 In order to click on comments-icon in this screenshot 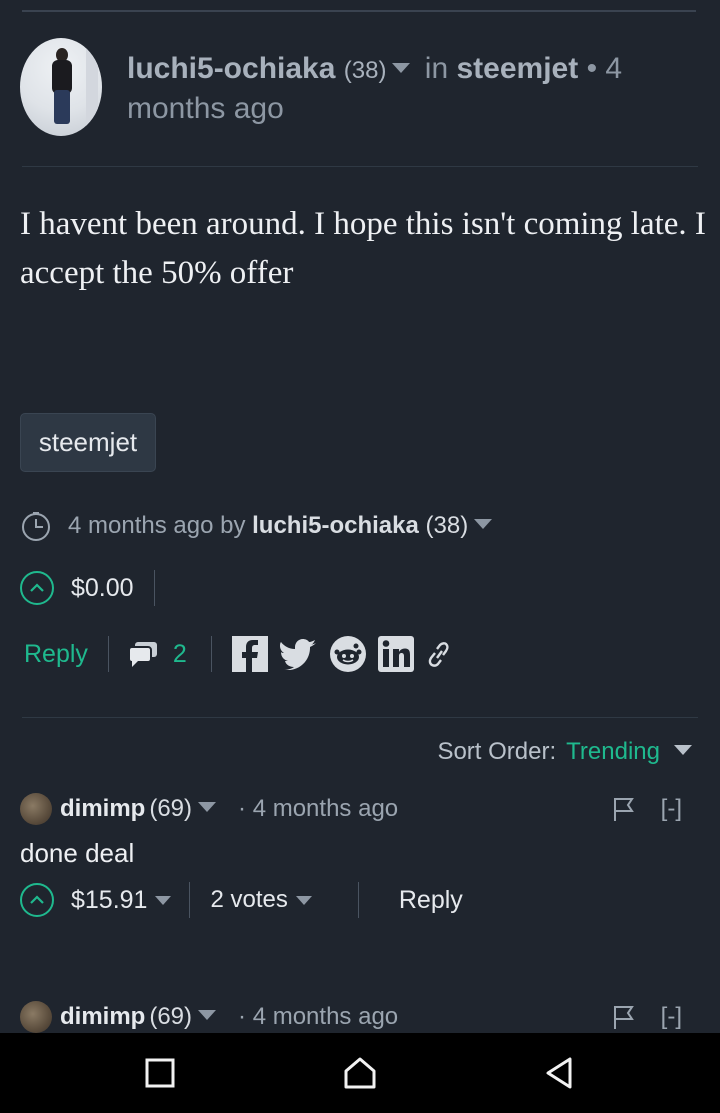, I will do `click(143, 654)`.